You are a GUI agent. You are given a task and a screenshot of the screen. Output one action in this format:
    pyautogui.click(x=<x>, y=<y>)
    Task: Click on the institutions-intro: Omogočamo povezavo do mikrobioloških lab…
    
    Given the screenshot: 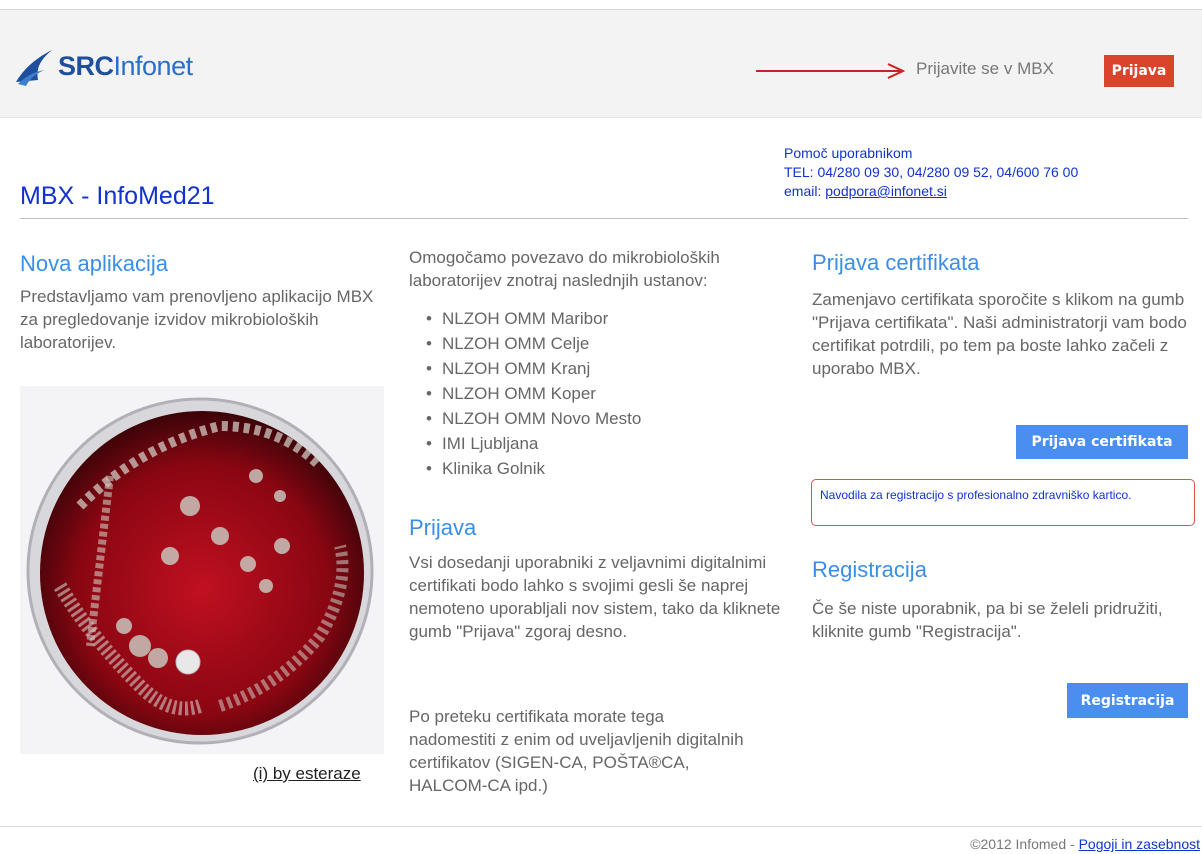 What is the action you would take?
    pyautogui.click(x=564, y=269)
    